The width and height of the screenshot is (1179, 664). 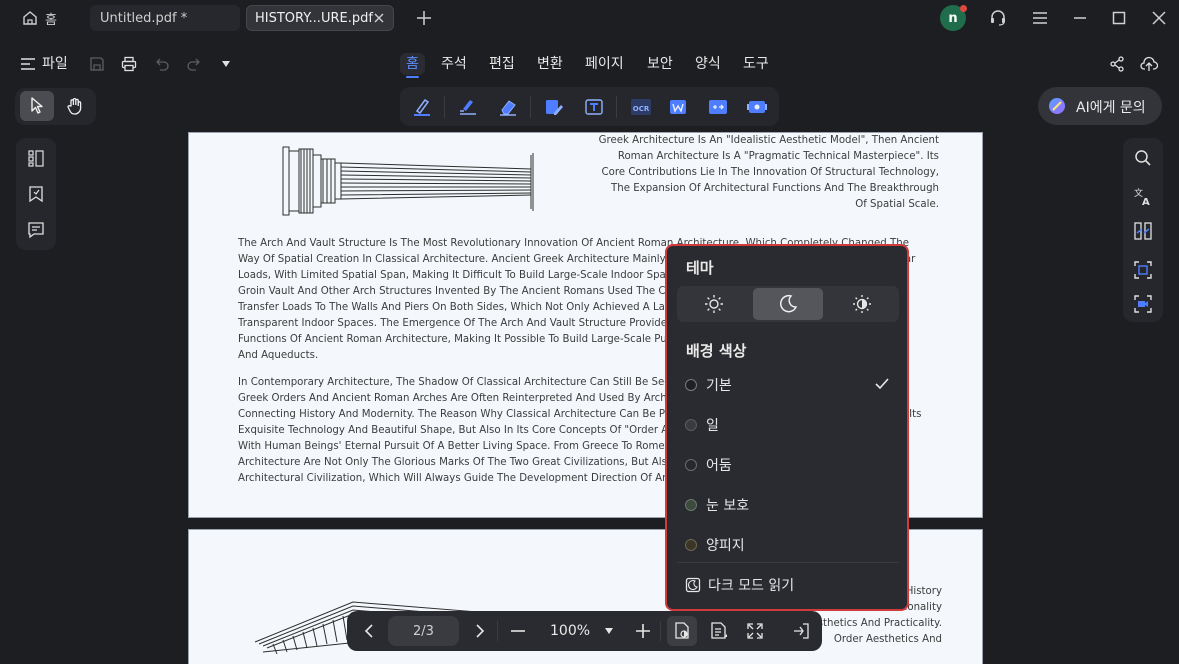 What do you see at coordinates (1117, 64) in the screenshot?
I see `share-icon` at bounding box center [1117, 64].